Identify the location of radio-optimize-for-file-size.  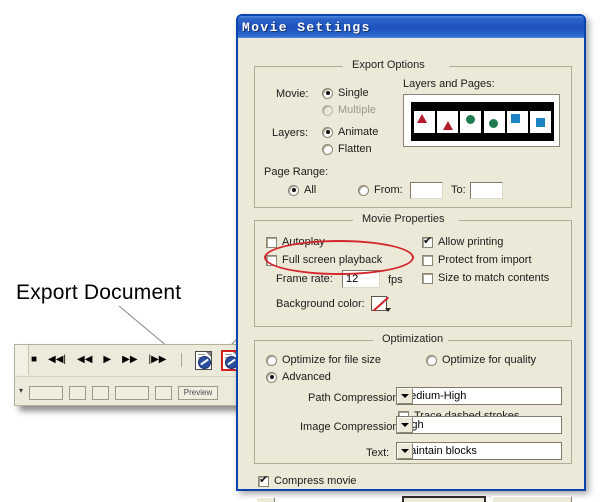
(271, 360).